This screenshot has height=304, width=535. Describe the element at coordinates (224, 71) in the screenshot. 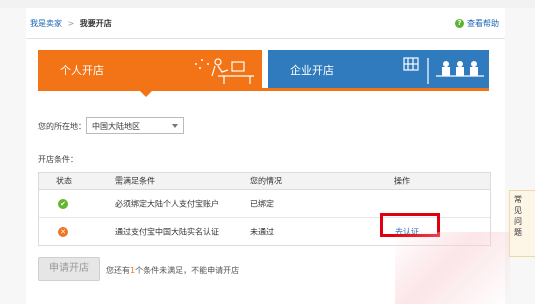

I see `person-desk-illustration` at that location.